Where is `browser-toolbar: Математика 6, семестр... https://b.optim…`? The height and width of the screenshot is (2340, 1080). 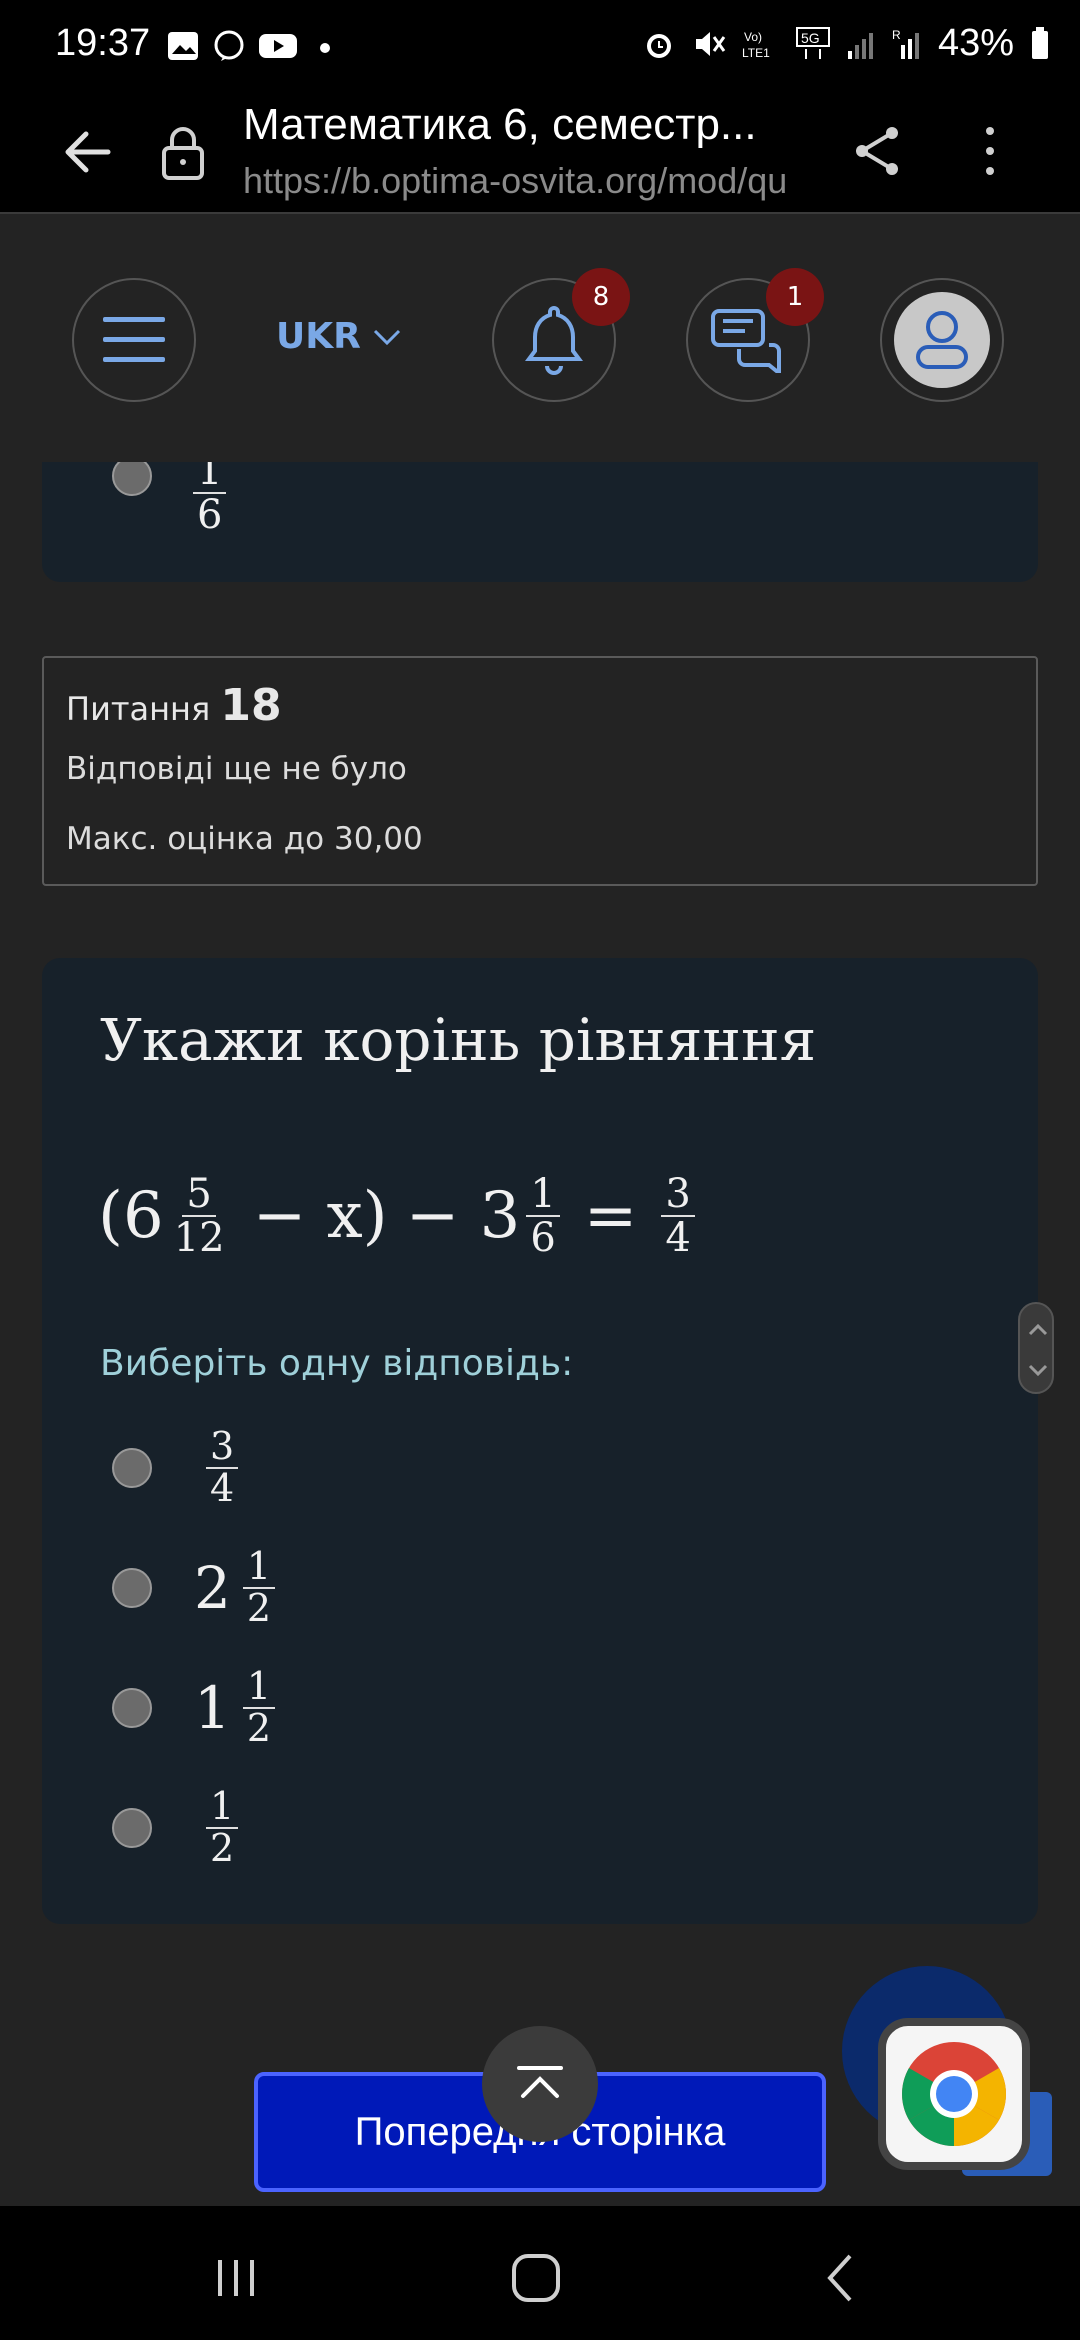
browser-toolbar: Математика 6, семестр... https://b.optim… is located at coordinates (540, 151).